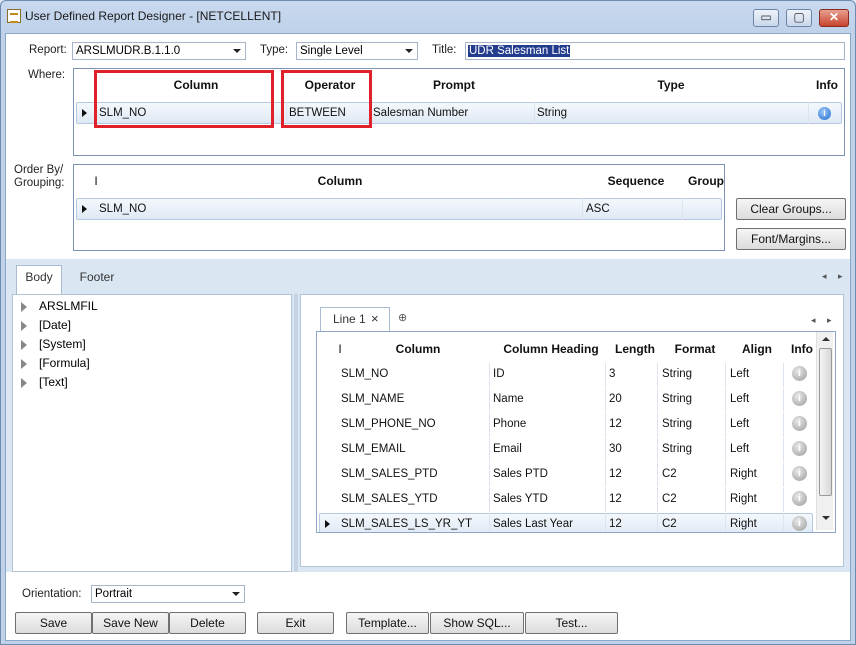  What do you see at coordinates (509, 424) in the screenshot?
I see `line-cell-heading: Phone` at bounding box center [509, 424].